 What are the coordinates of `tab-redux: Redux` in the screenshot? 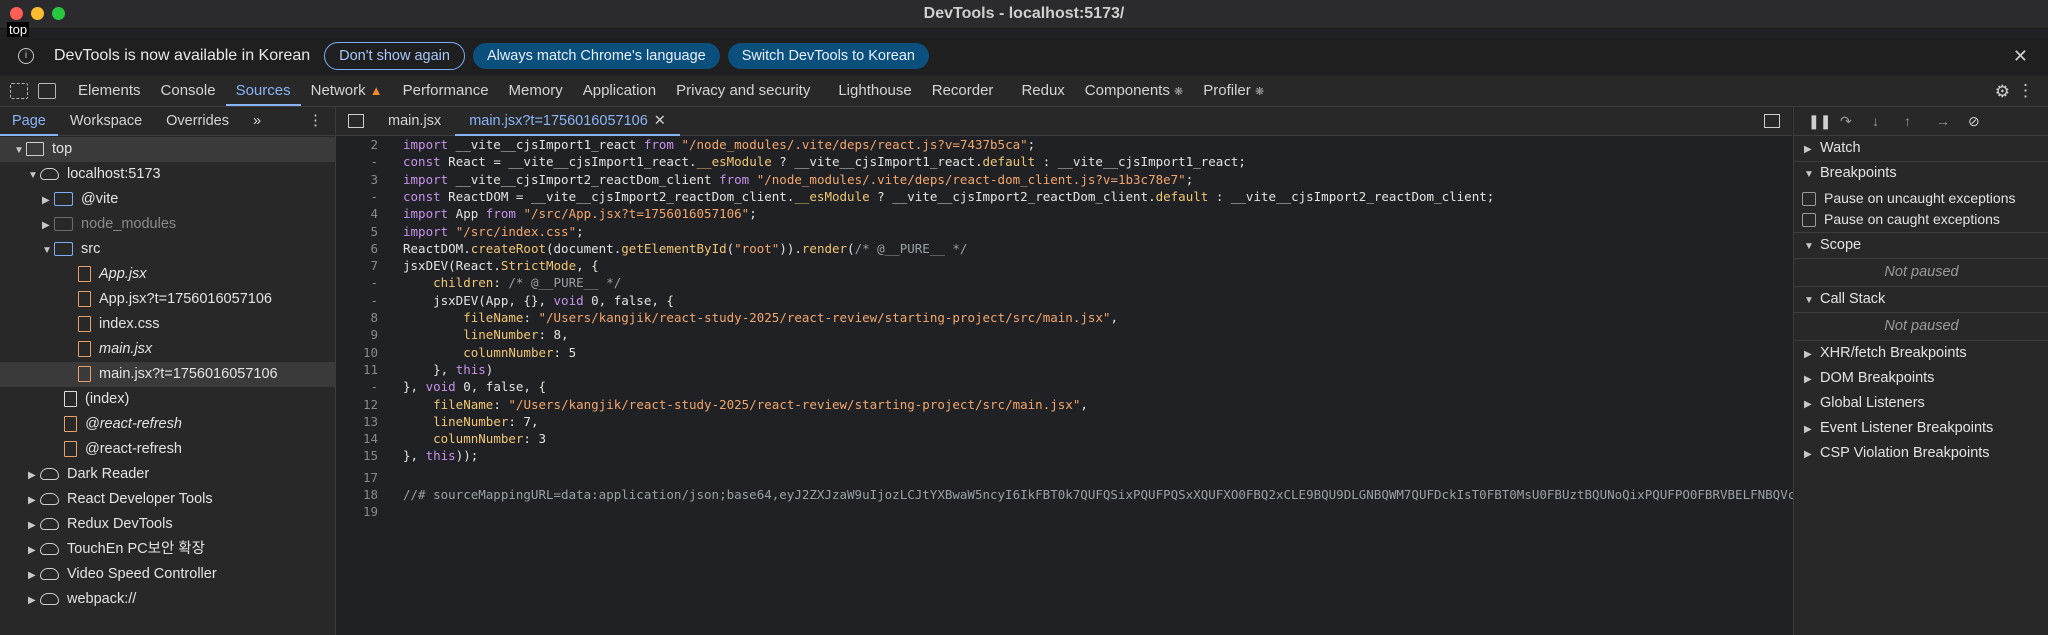 It's located at (1042, 91).